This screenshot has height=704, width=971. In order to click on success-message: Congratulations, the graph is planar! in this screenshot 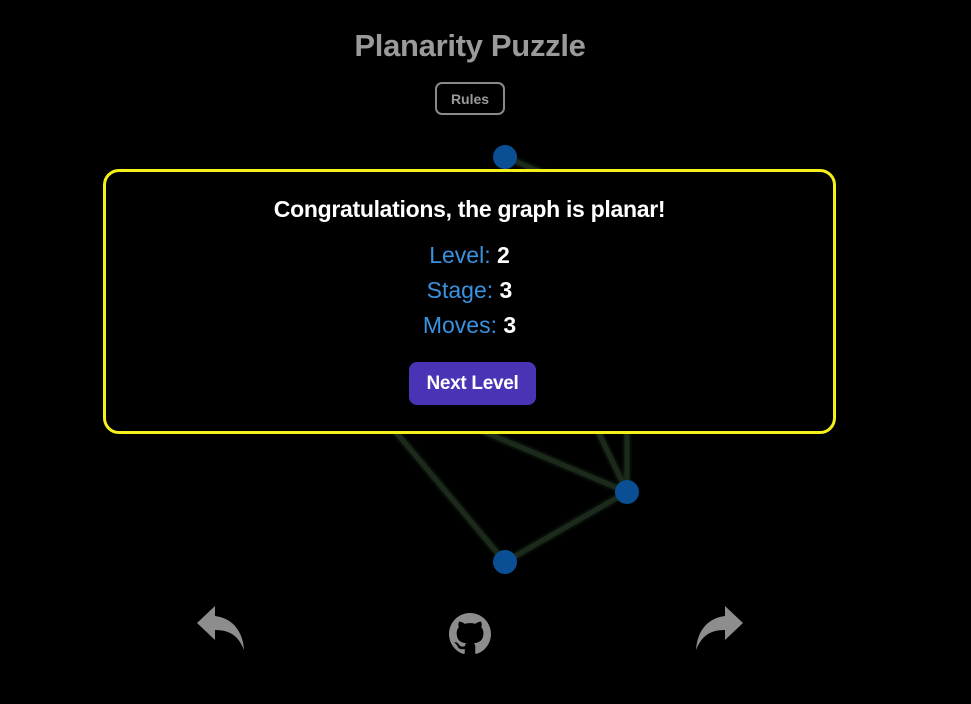, I will do `click(469, 209)`.